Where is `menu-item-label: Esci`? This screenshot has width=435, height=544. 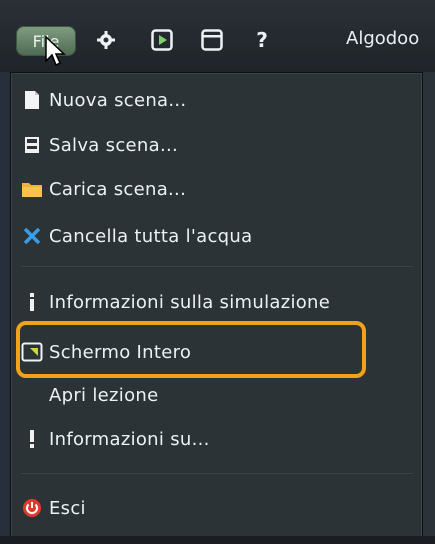
menu-item-label: Esci is located at coordinates (67, 508).